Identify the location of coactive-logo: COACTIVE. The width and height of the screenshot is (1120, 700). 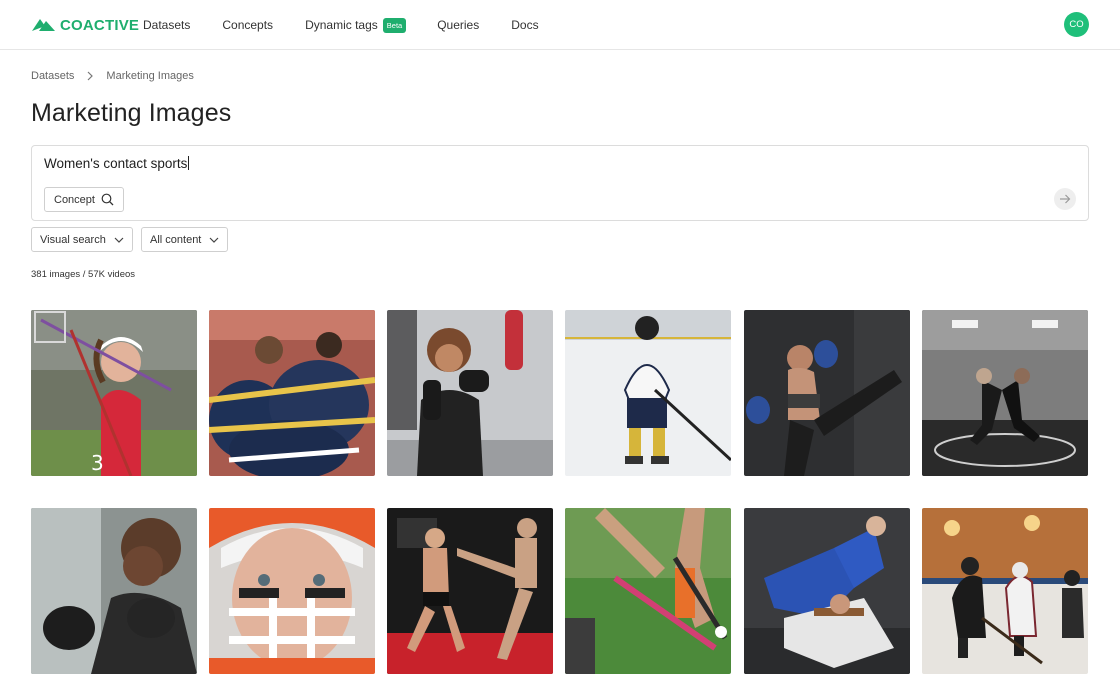
(85, 25).